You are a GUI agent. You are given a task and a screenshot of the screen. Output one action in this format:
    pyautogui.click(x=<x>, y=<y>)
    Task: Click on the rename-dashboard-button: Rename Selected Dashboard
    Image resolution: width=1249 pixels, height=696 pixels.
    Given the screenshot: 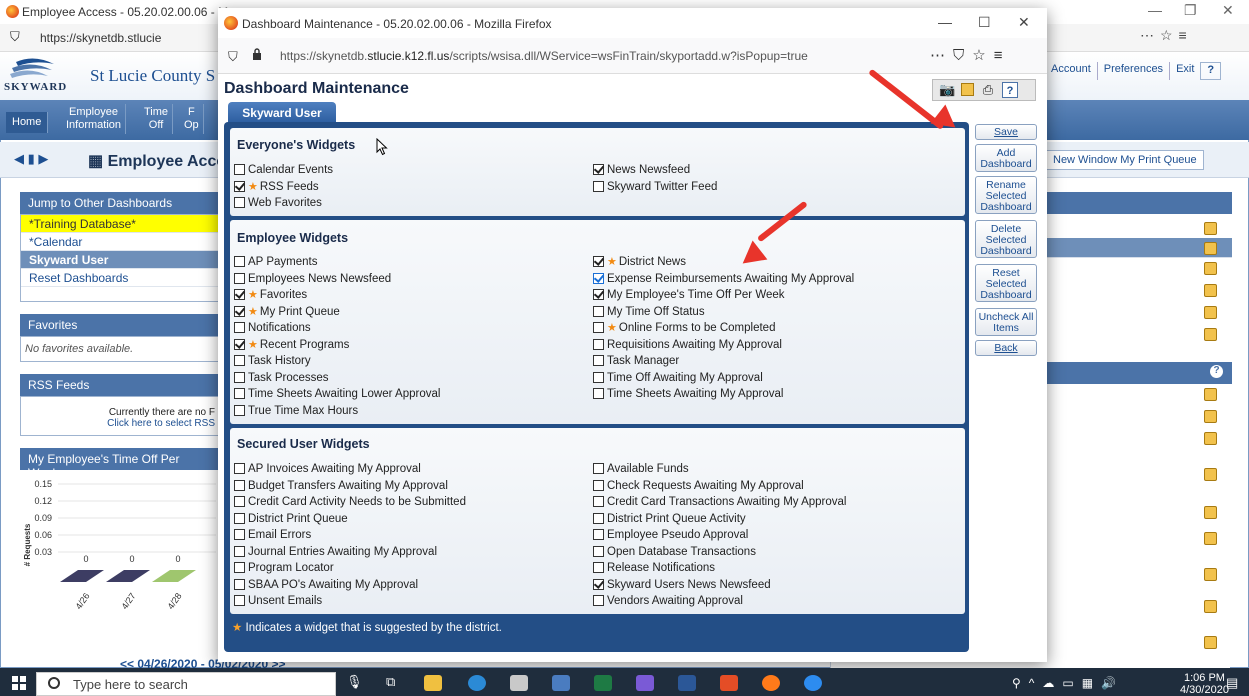 What is the action you would take?
    pyautogui.click(x=1006, y=195)
    